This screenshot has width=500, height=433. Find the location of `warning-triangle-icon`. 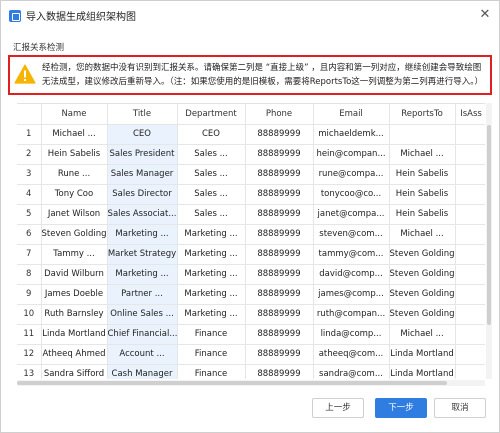

warning-triangle-icon is located at coordinates (25, 74).